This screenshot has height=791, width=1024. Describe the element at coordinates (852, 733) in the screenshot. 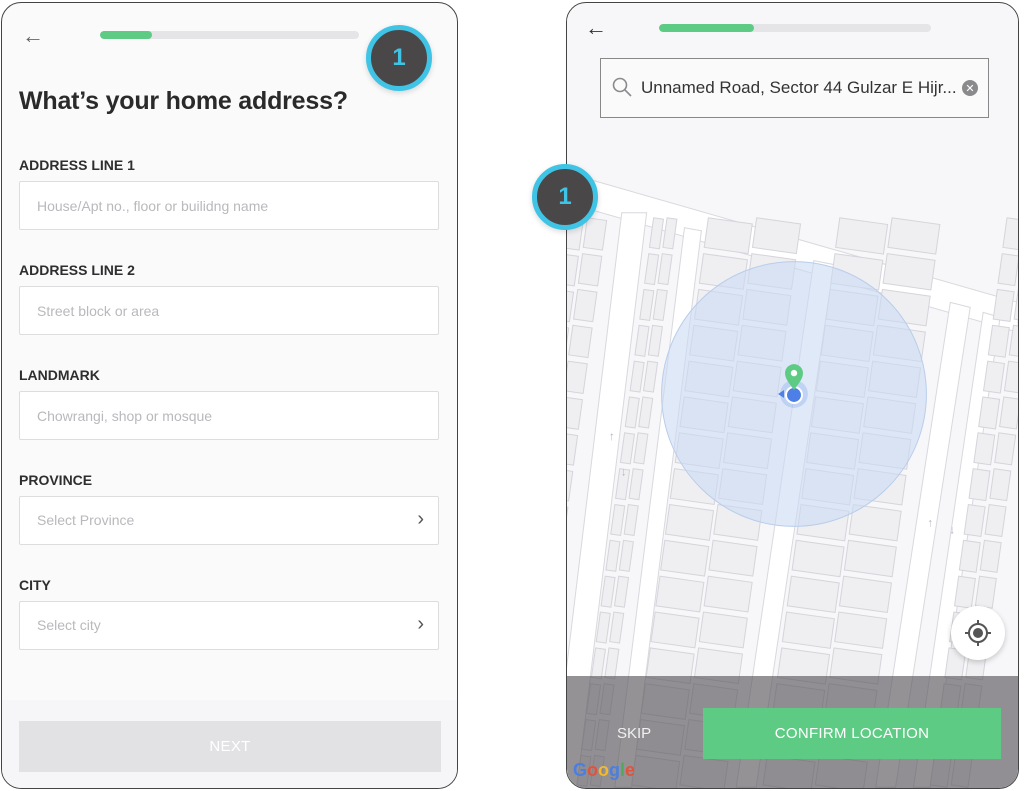

I see `confirm-location-button: CONFIRM LOCATION` at that location.